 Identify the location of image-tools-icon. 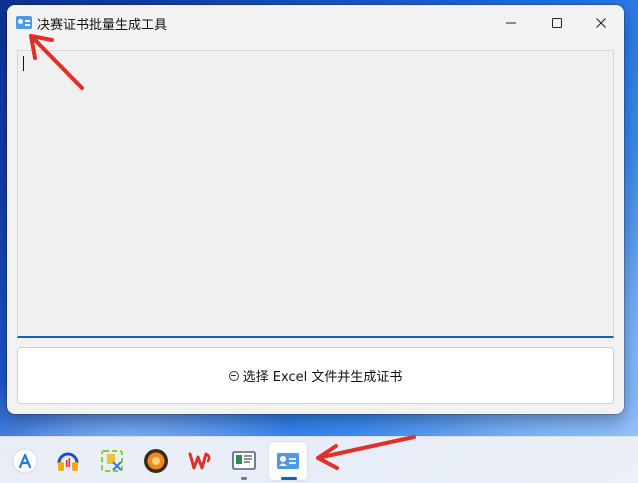
(112, 461).